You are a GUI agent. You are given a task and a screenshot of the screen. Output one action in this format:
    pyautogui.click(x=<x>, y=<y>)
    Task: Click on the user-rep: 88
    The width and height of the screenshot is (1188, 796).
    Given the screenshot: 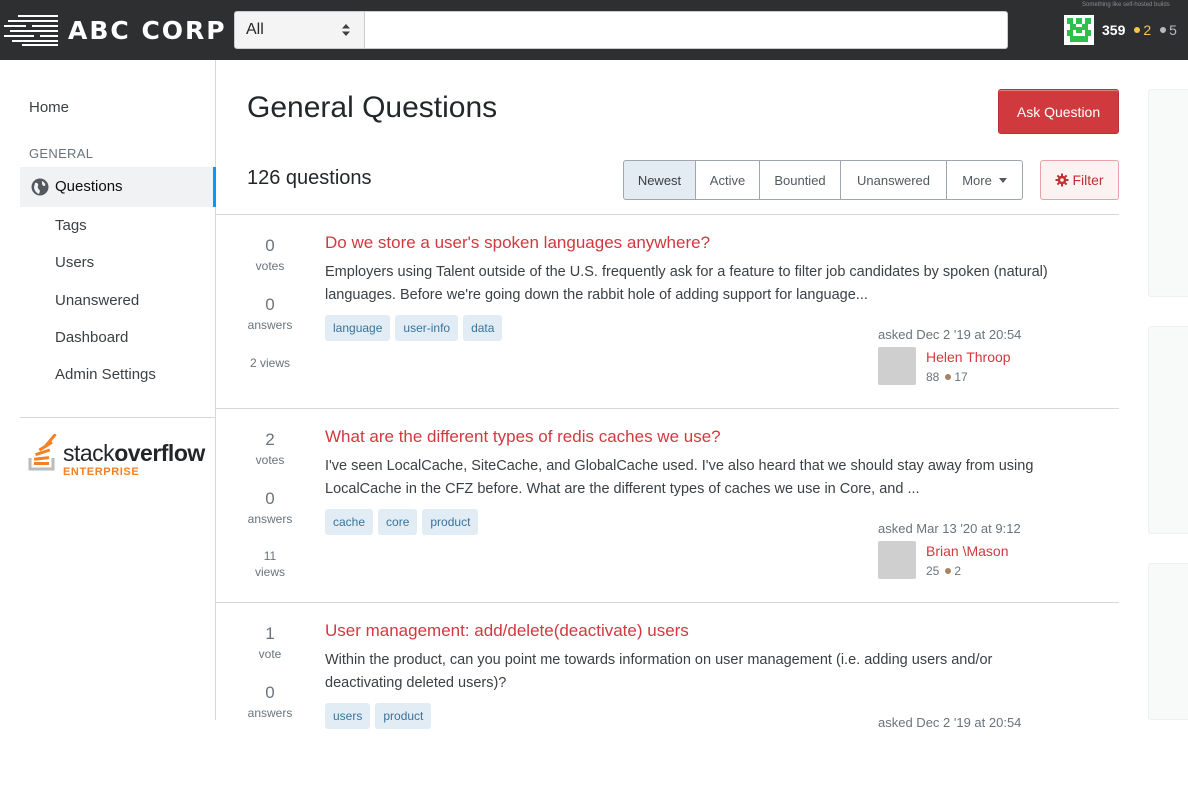 What is the action you would take?
    pyautogui.click(x=933, y=377)
    